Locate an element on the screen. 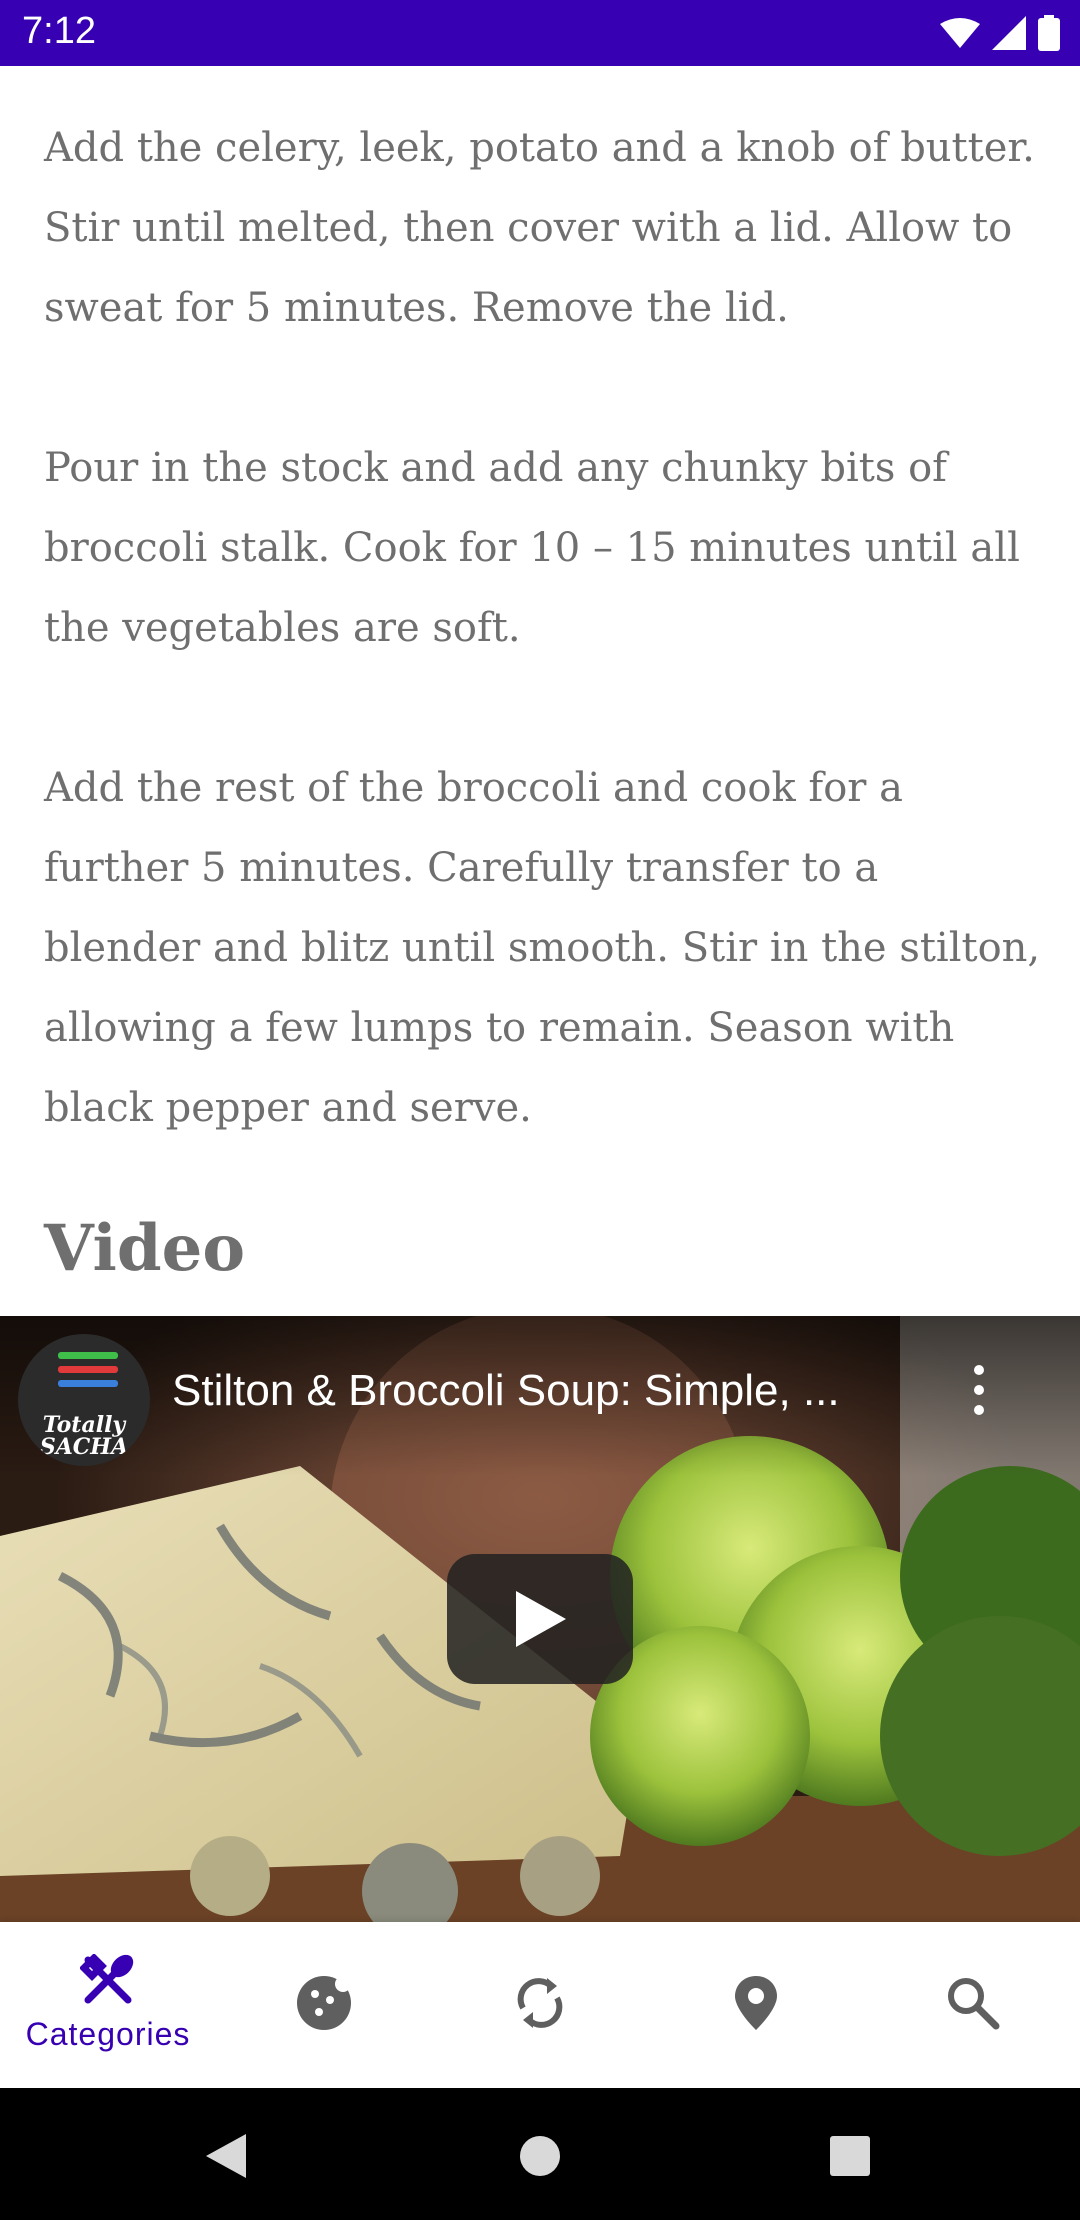  play-button is located at coordinates (540, 1619).